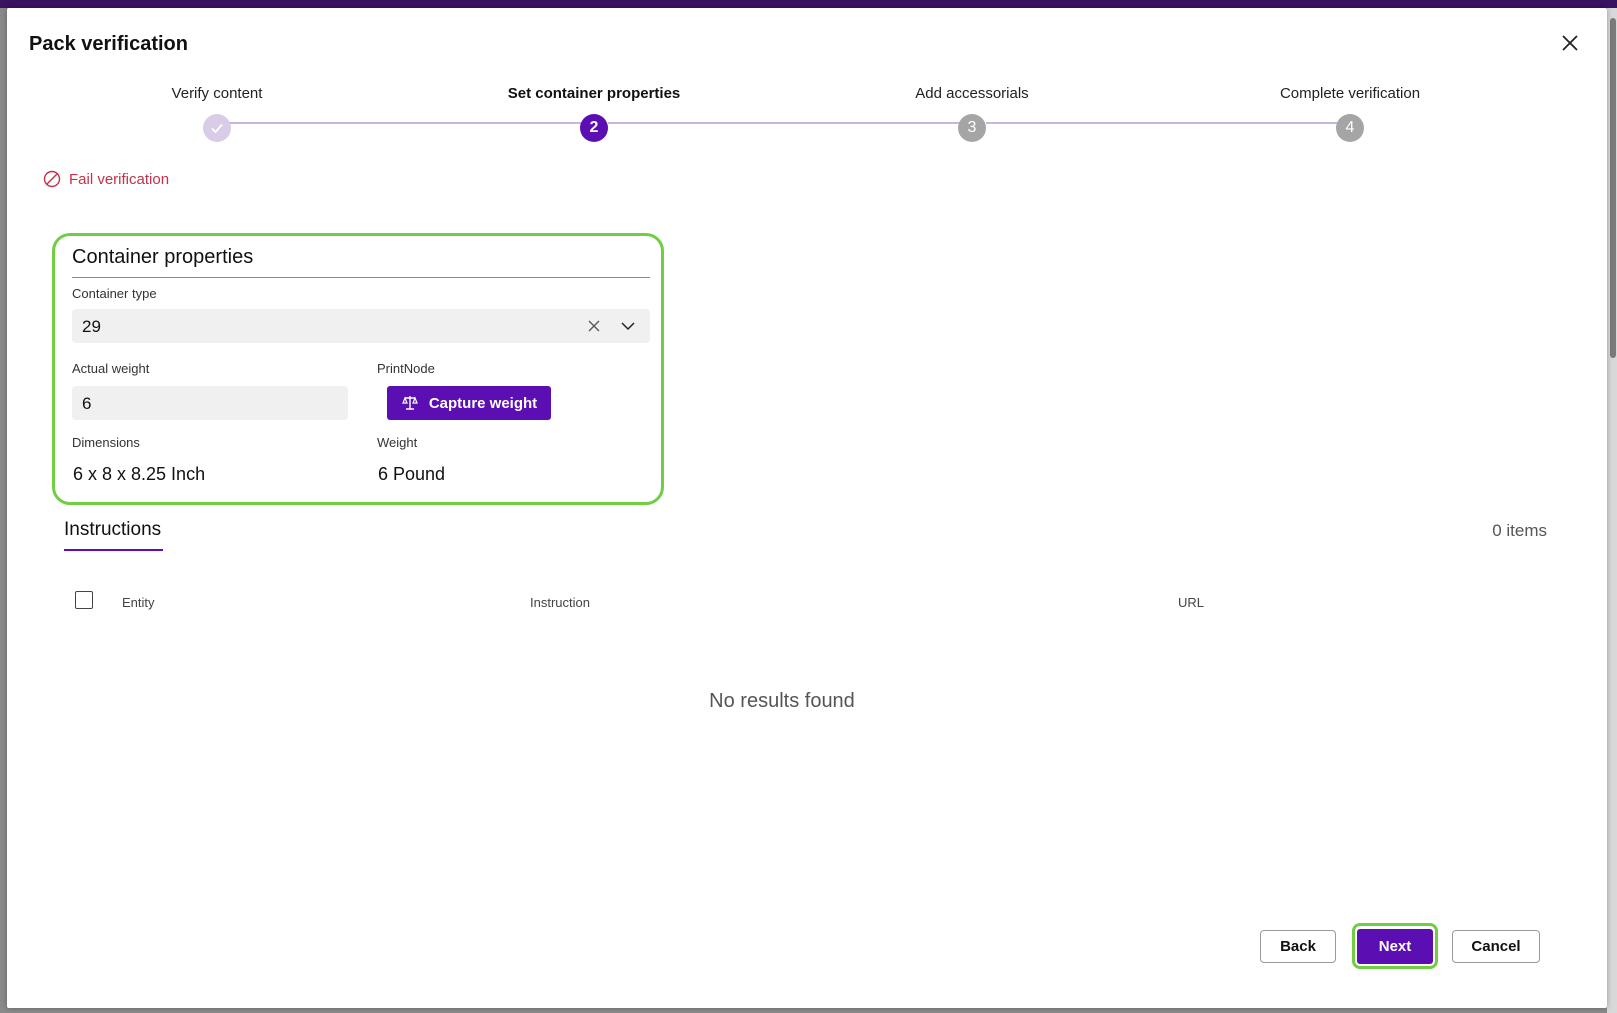 This screenshot has height=1013, width=1617. Describe the element at coordinates (483, 403) in the screenshot. I see `capture-weight-label: Capture weight` at that location.